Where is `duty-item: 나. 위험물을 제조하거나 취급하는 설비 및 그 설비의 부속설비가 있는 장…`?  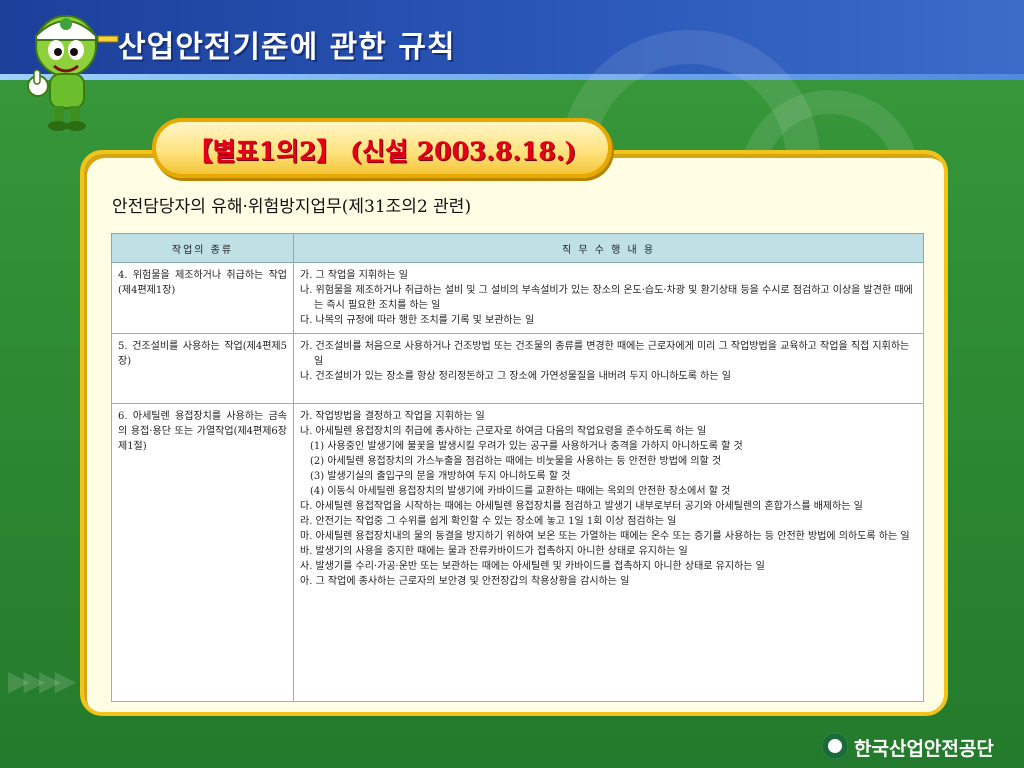 duty-item: 나. 위험물을 제조하거나 취급하는 설비 및 그 설비의 부속설비가 있는 장… is located at coordinates (606, 298).